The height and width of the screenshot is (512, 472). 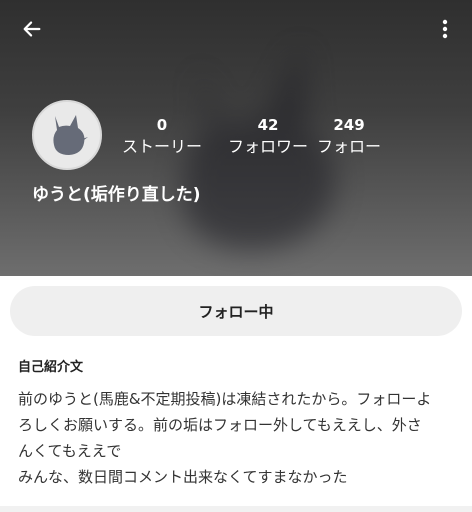 I want to click on bio-line: みんな、数日間コメント出来なくてすまなかった, so click(x=183, y=477).